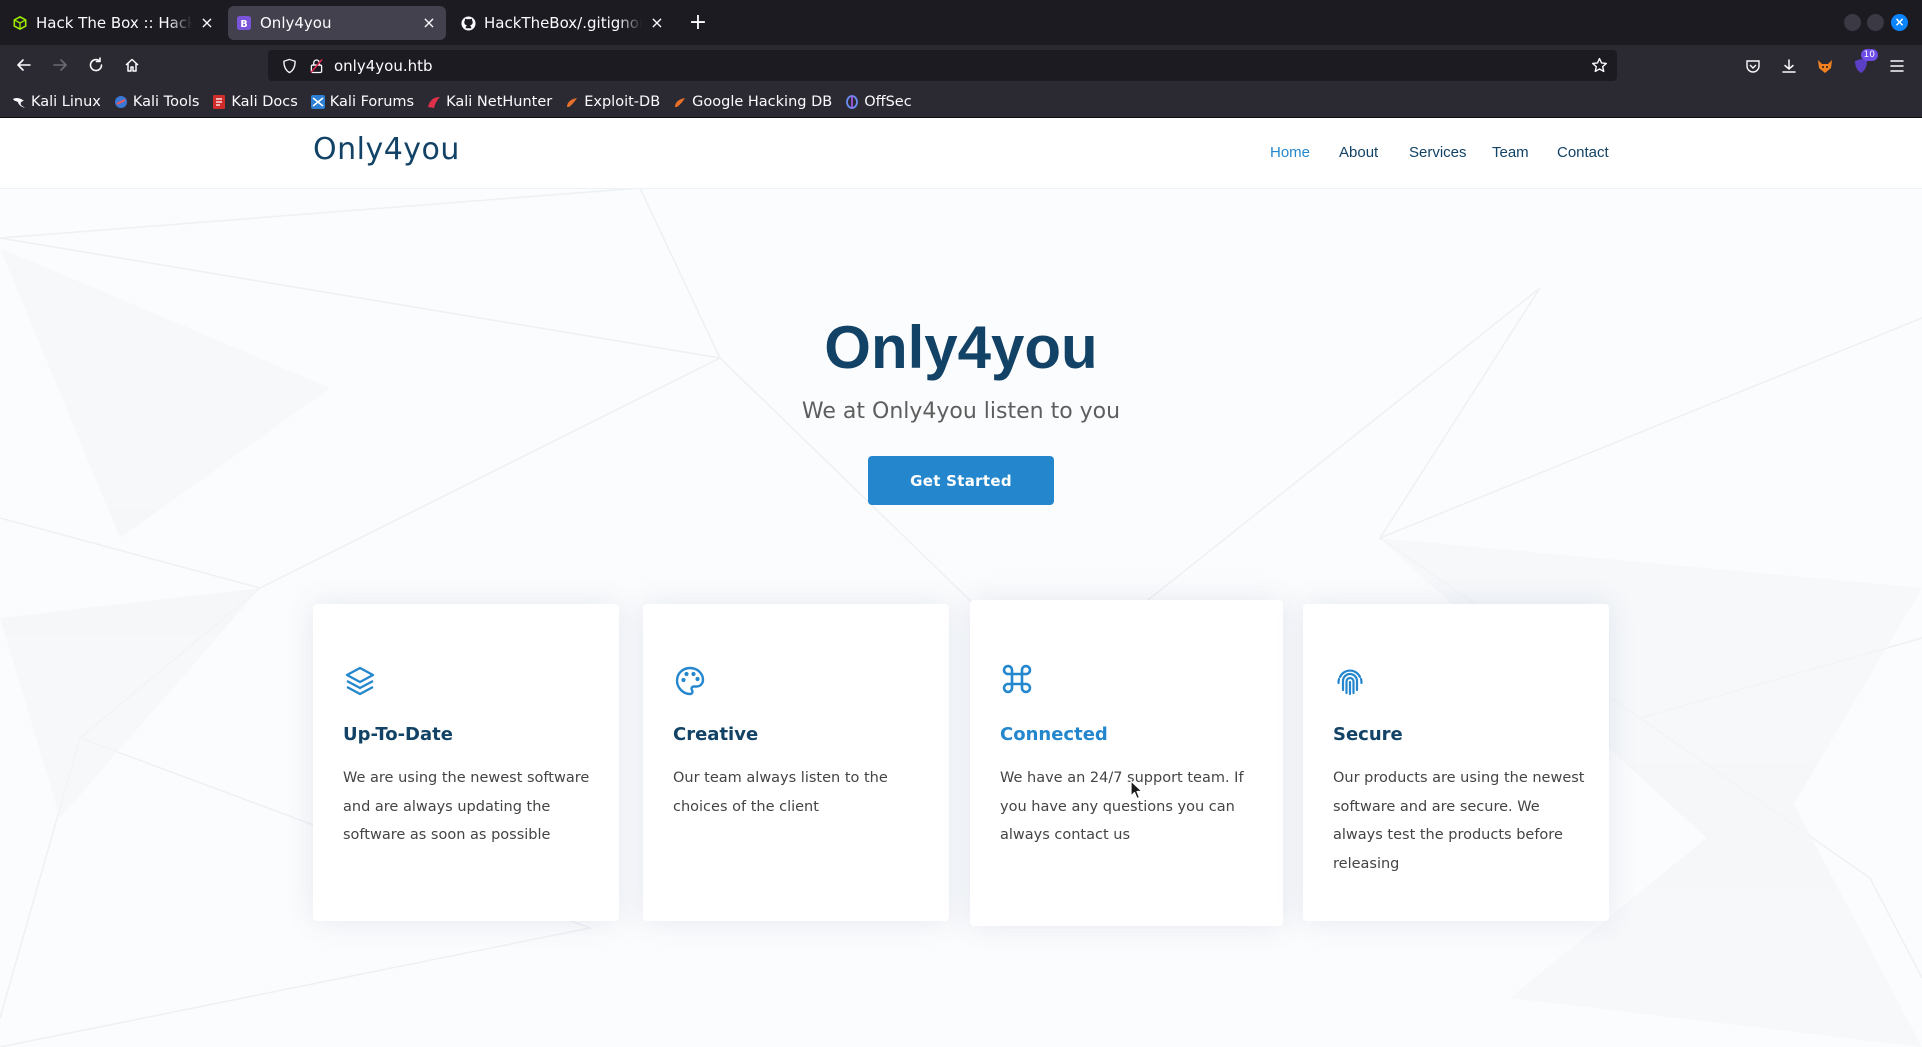 The height and width of the screenshot is (1047, 1922). Describe the element at coordinates (60, 65) in the screenshot. I see `forward-arrow-icon` at that location.